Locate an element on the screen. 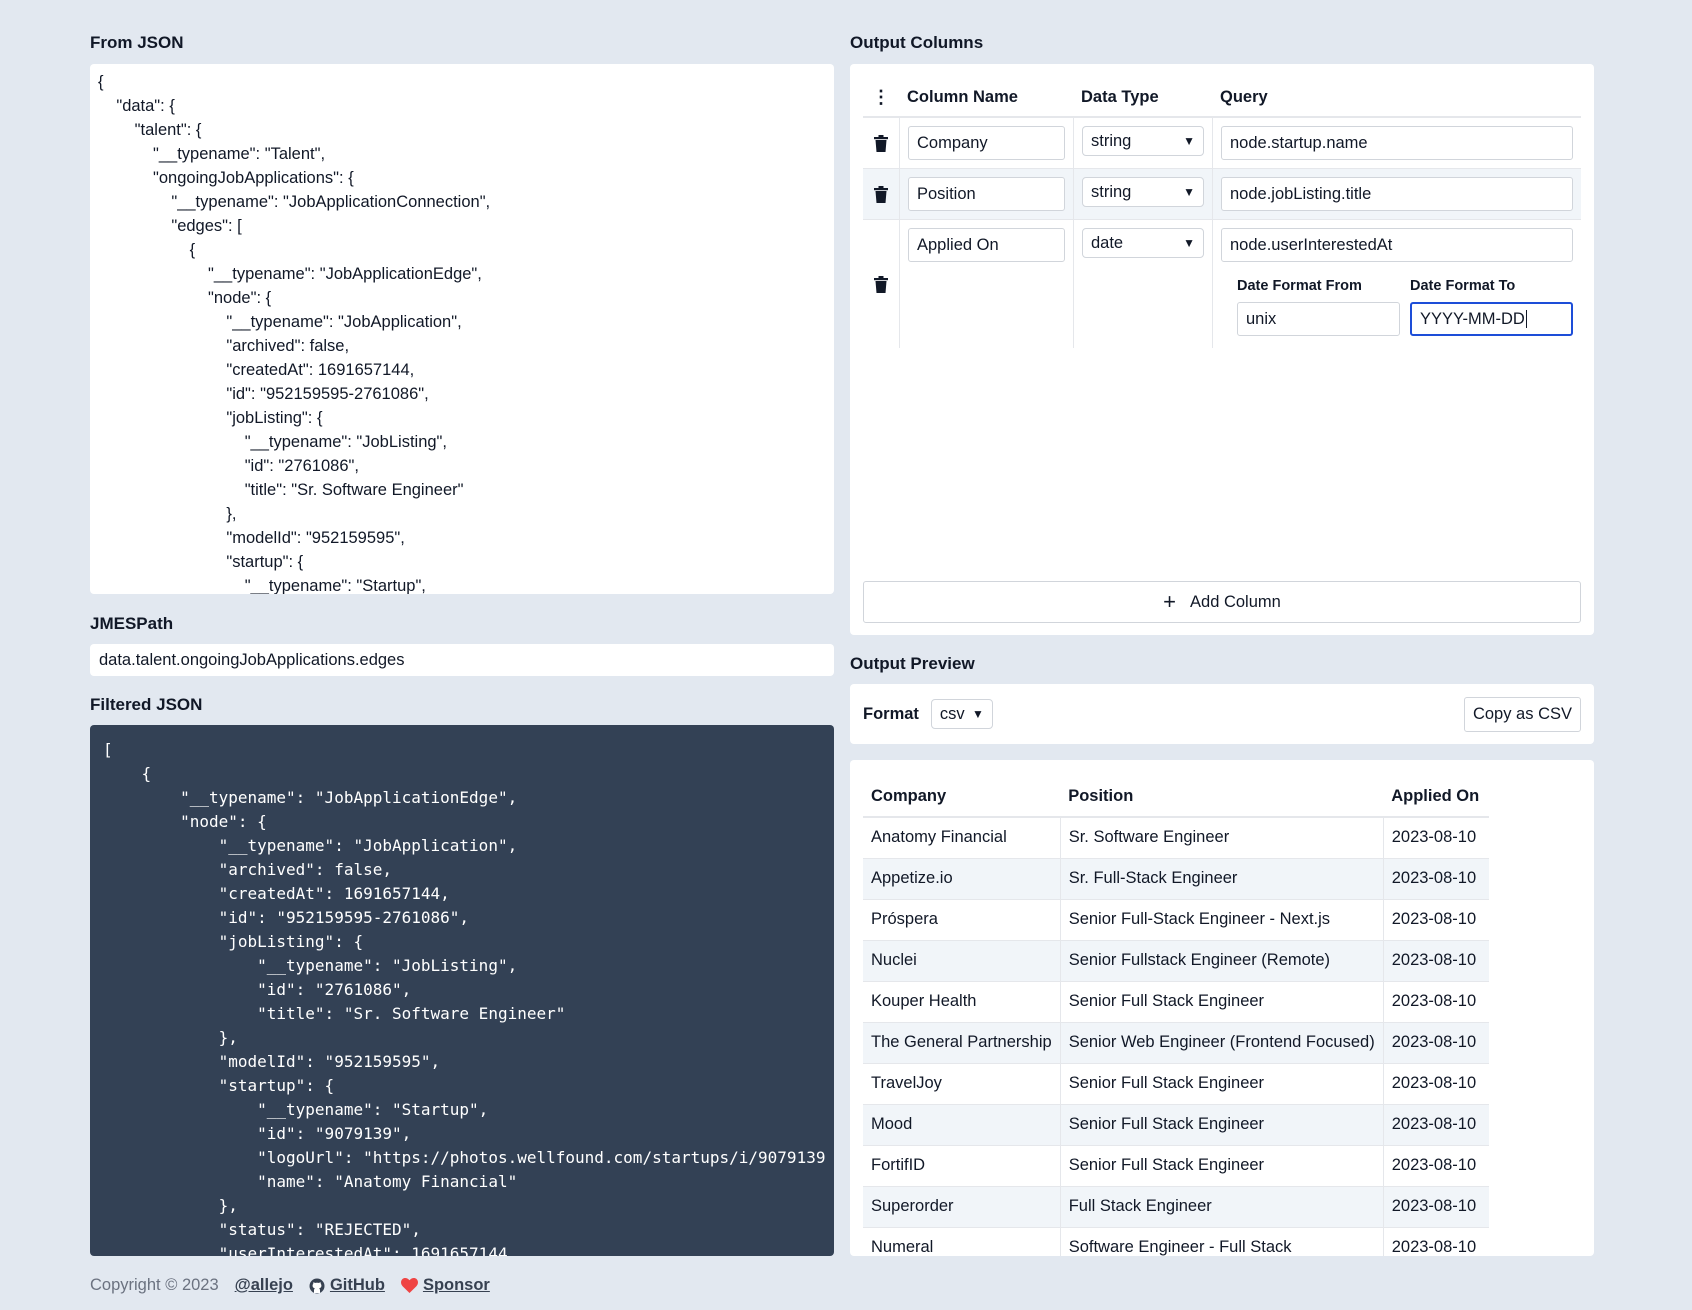 The height and width of the screenshot is (1310, 1692). column-name-input: Position is located at coordinates (986, 194).